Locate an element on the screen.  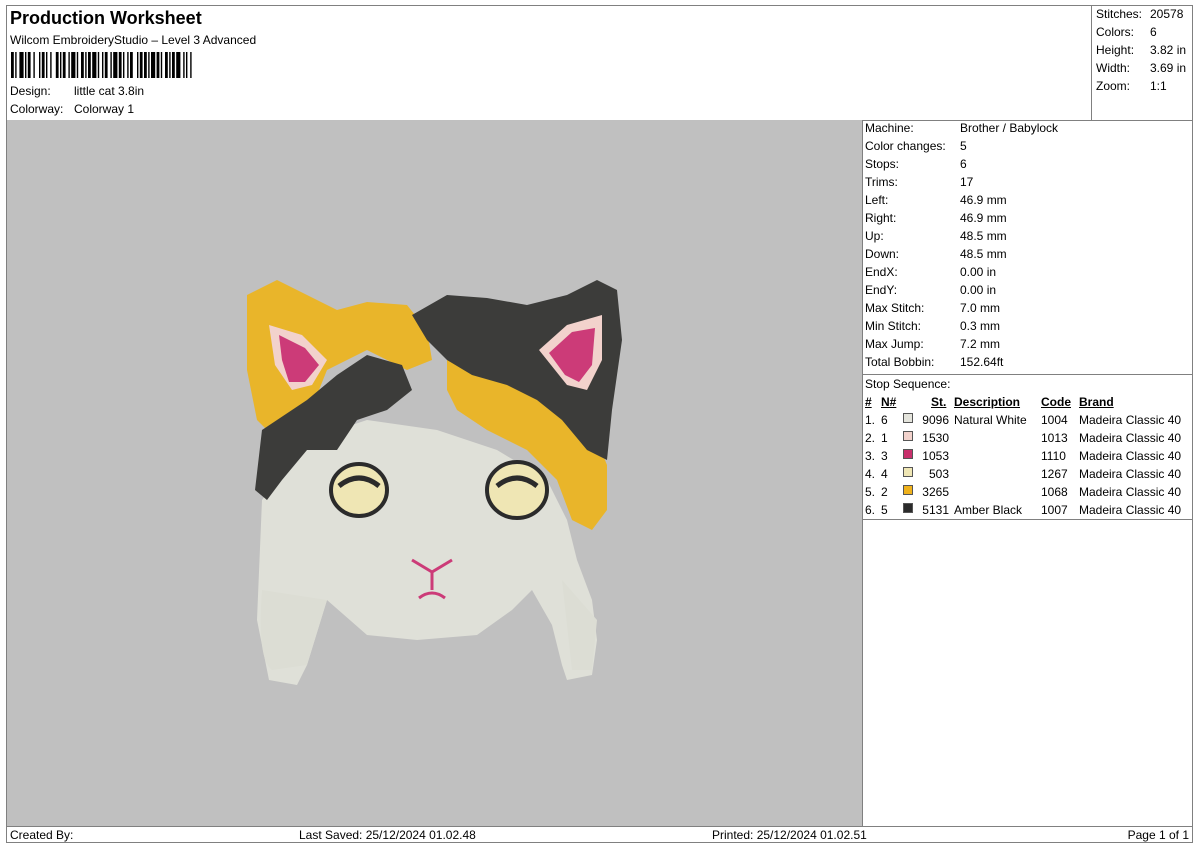
thread-code: 1267 is located at coordinates (1054, 474).